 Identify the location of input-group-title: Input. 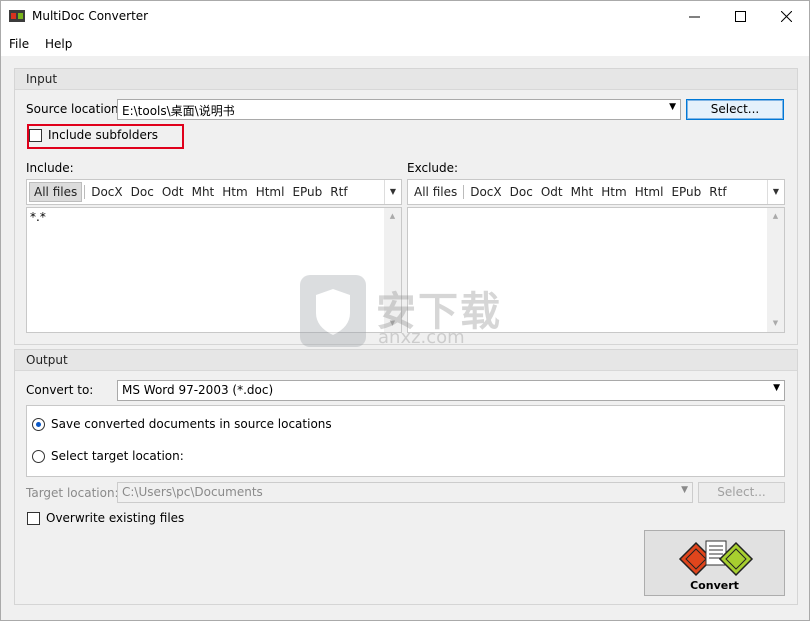
(42, 79).